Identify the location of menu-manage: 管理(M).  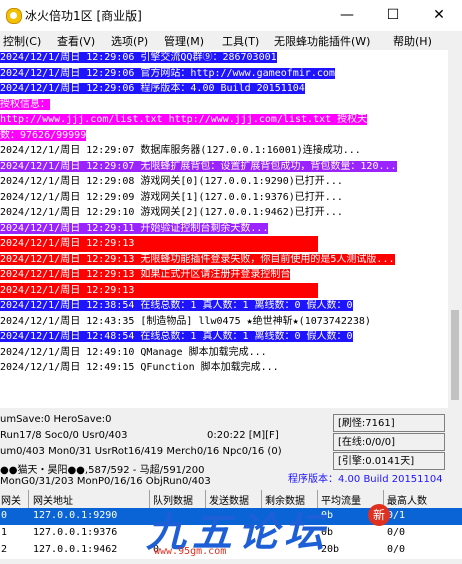
(184, 41).